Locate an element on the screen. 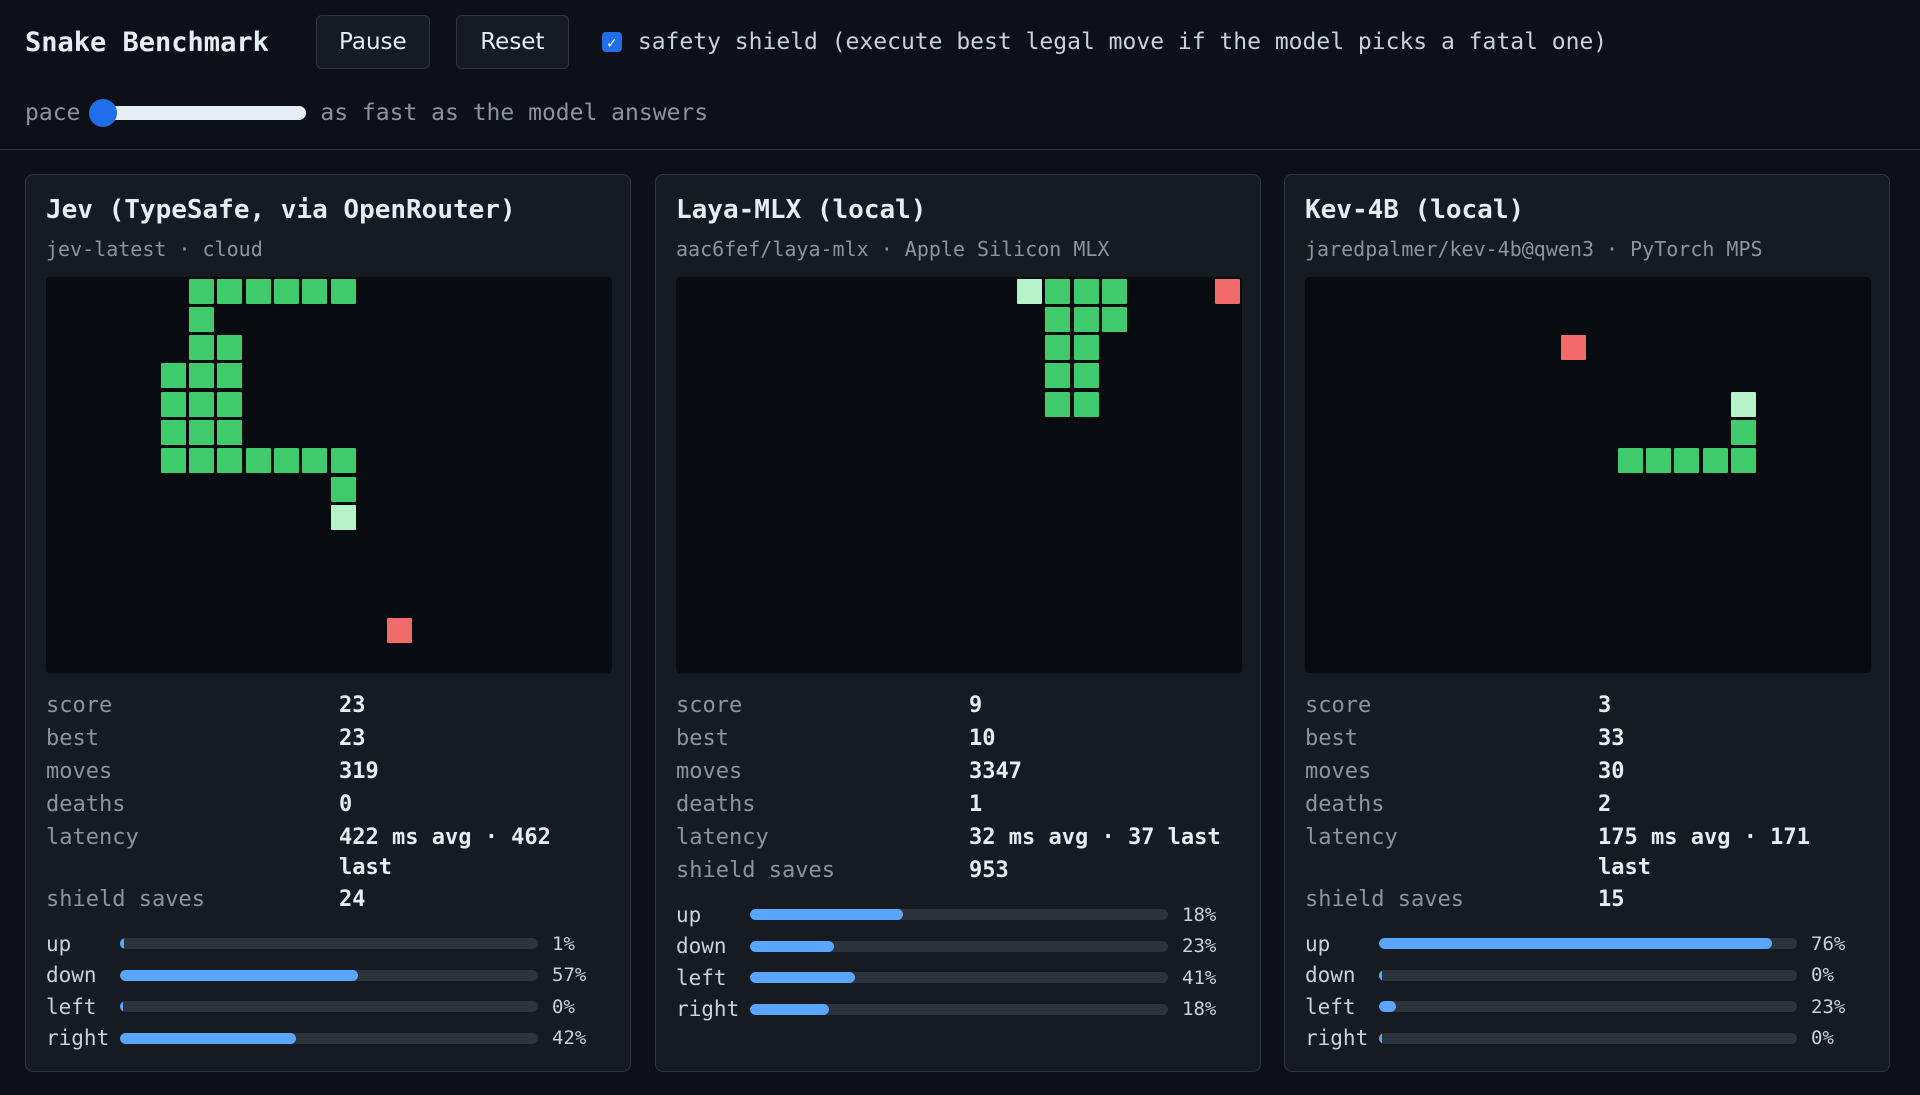 The height and width of the screenshot is (1095, 1920). move-percentage: 23% is located at coordinates (1828, 1006).